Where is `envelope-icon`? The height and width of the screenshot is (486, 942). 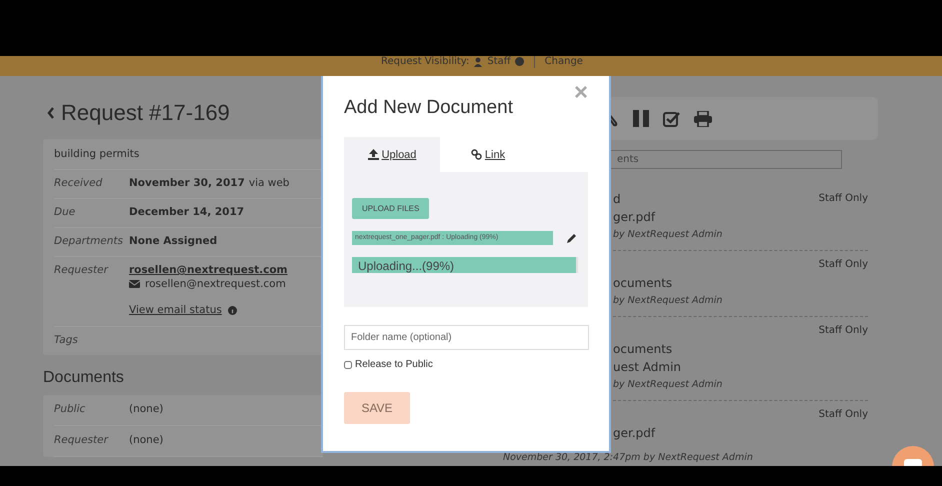
envelope-icon is located at coordinates (134, 284).